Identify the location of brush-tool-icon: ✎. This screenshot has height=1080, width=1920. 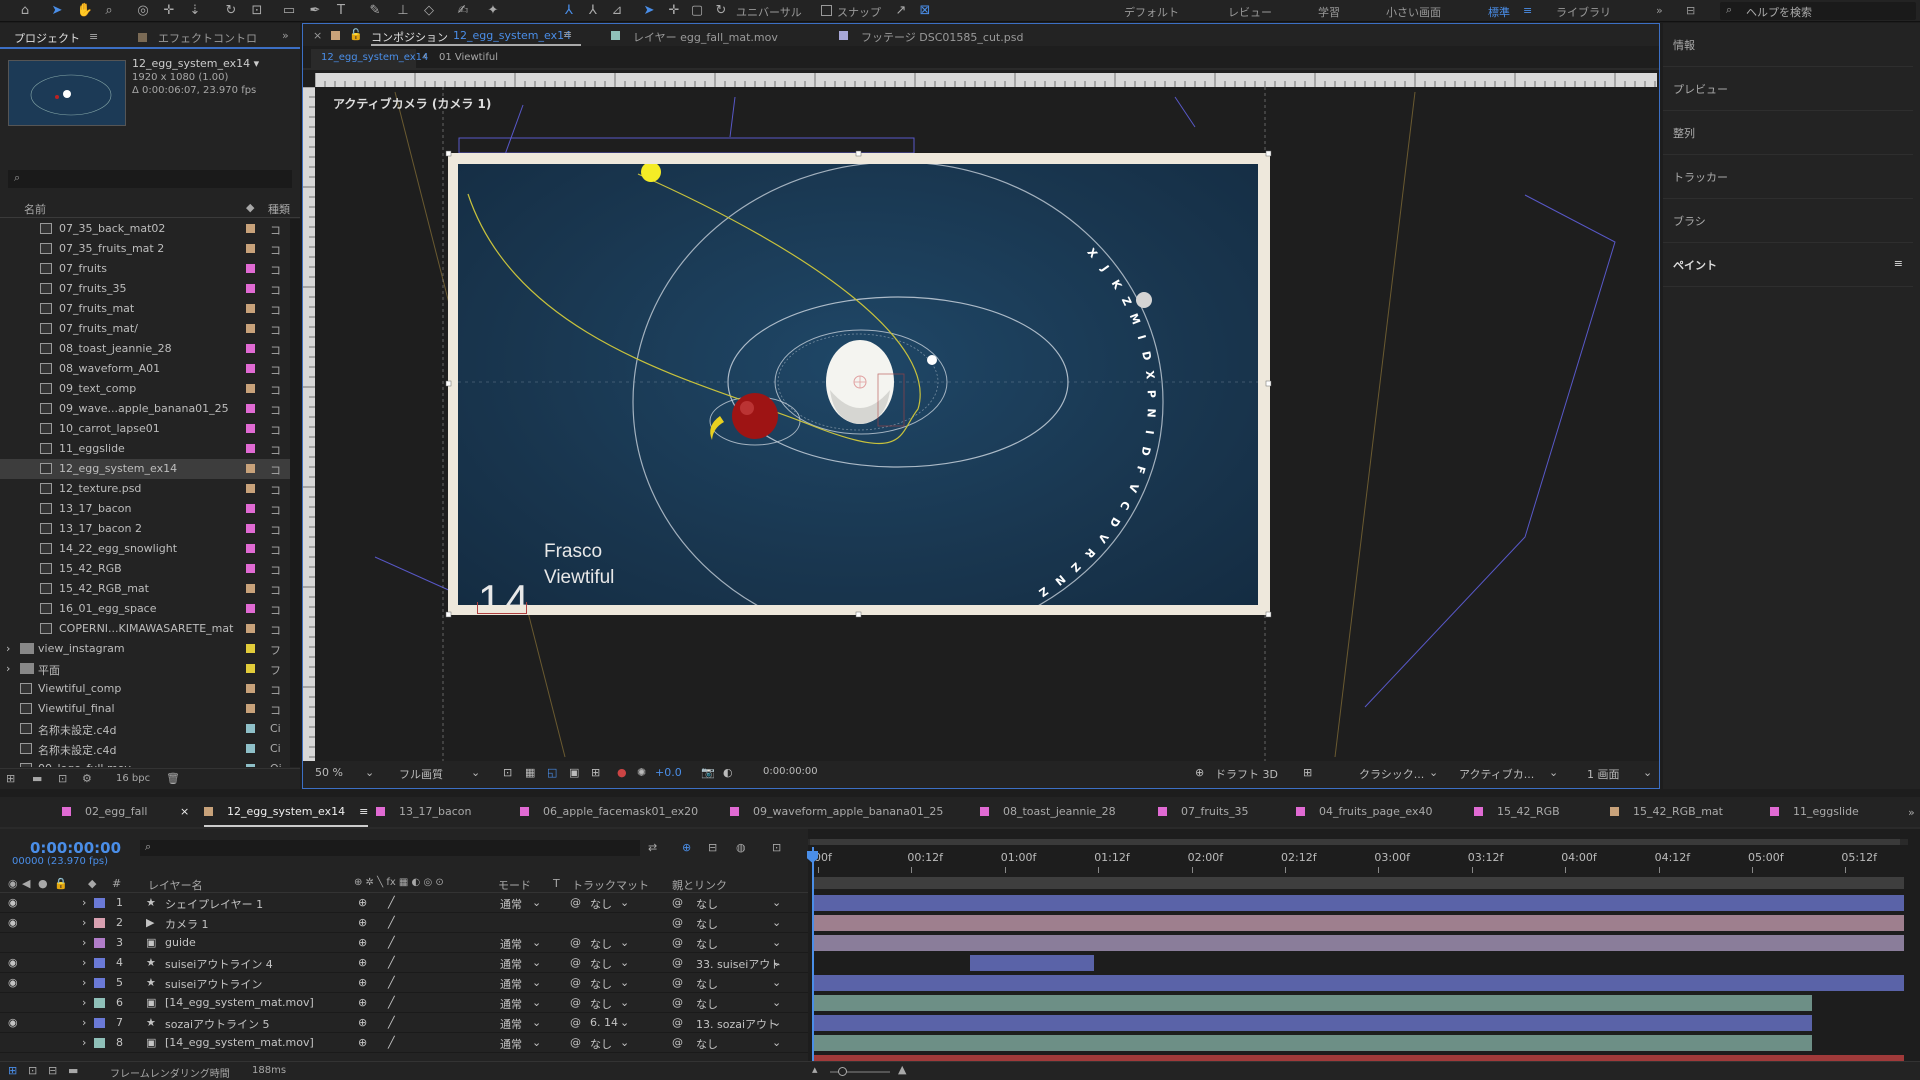
(375, 11).